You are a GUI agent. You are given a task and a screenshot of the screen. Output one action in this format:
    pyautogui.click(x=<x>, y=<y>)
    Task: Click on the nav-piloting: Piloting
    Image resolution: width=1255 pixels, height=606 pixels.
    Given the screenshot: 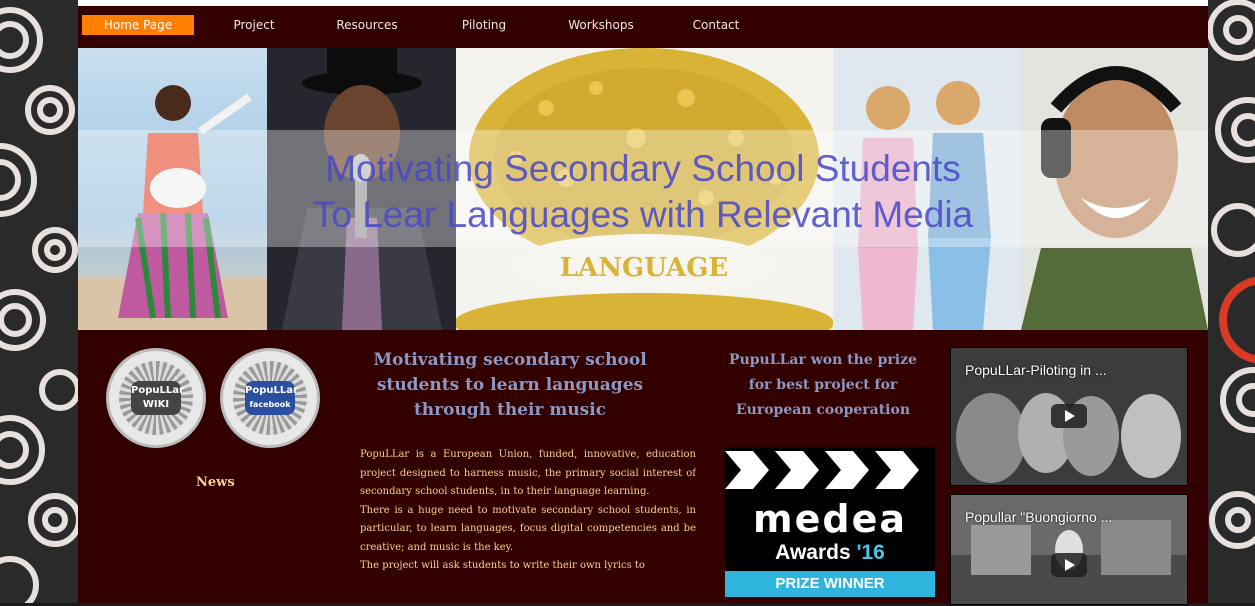 What is the action you would take?
    pyautogui.click(x=484, y=25)
    